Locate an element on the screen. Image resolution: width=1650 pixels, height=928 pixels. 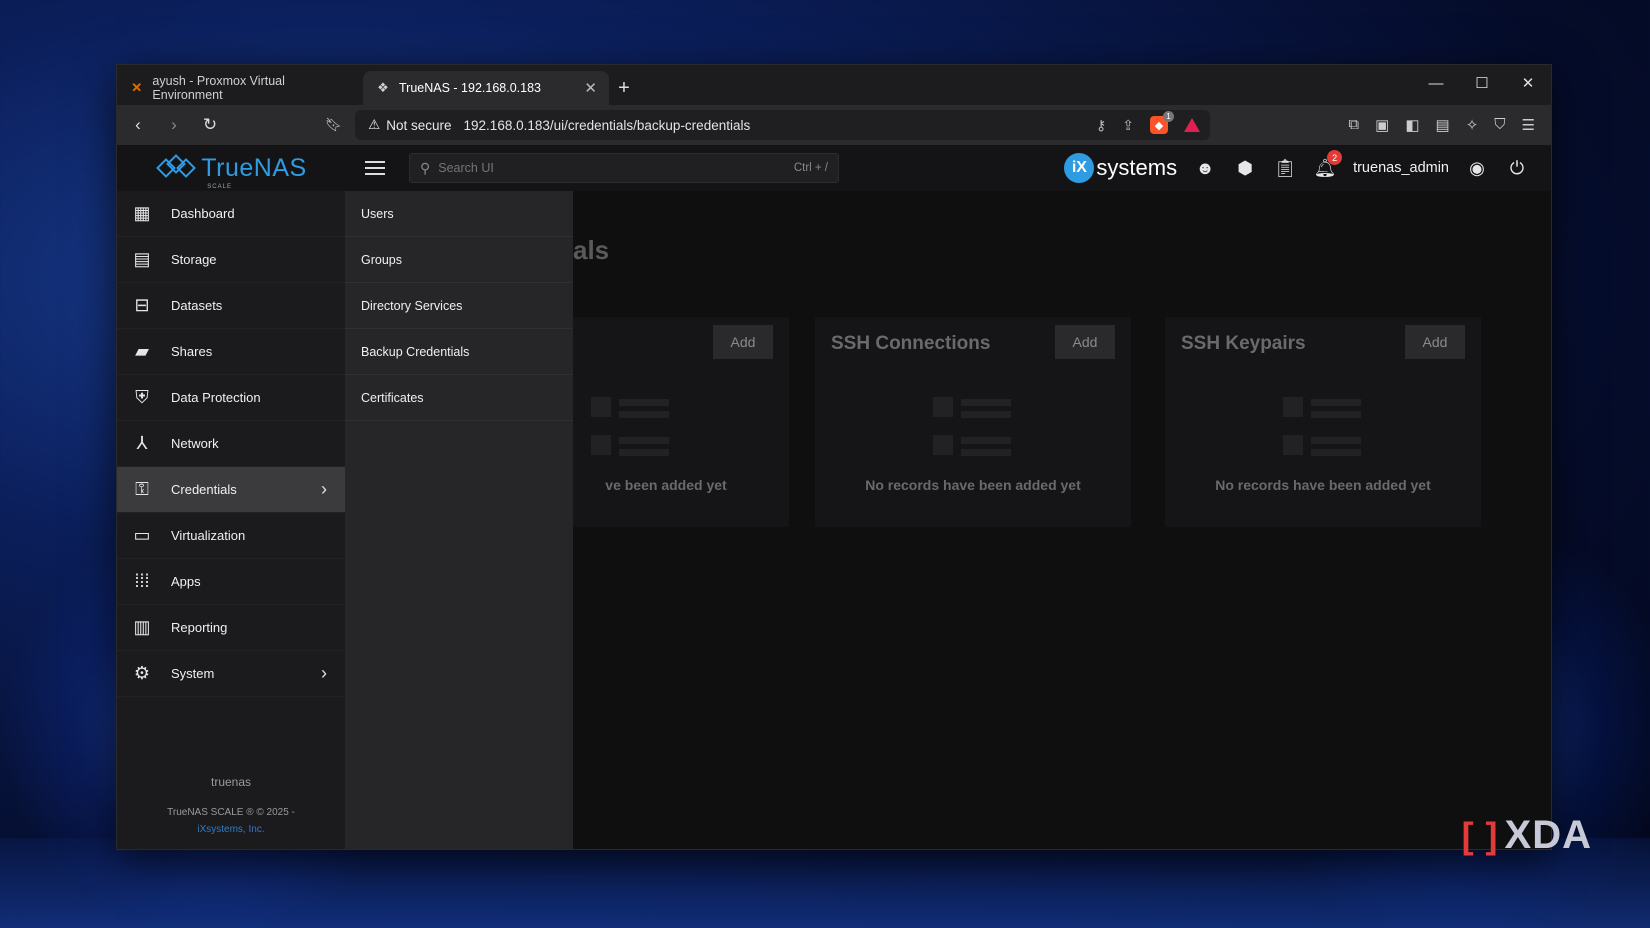
forward-icon: › is located at coordinates (174, 125).